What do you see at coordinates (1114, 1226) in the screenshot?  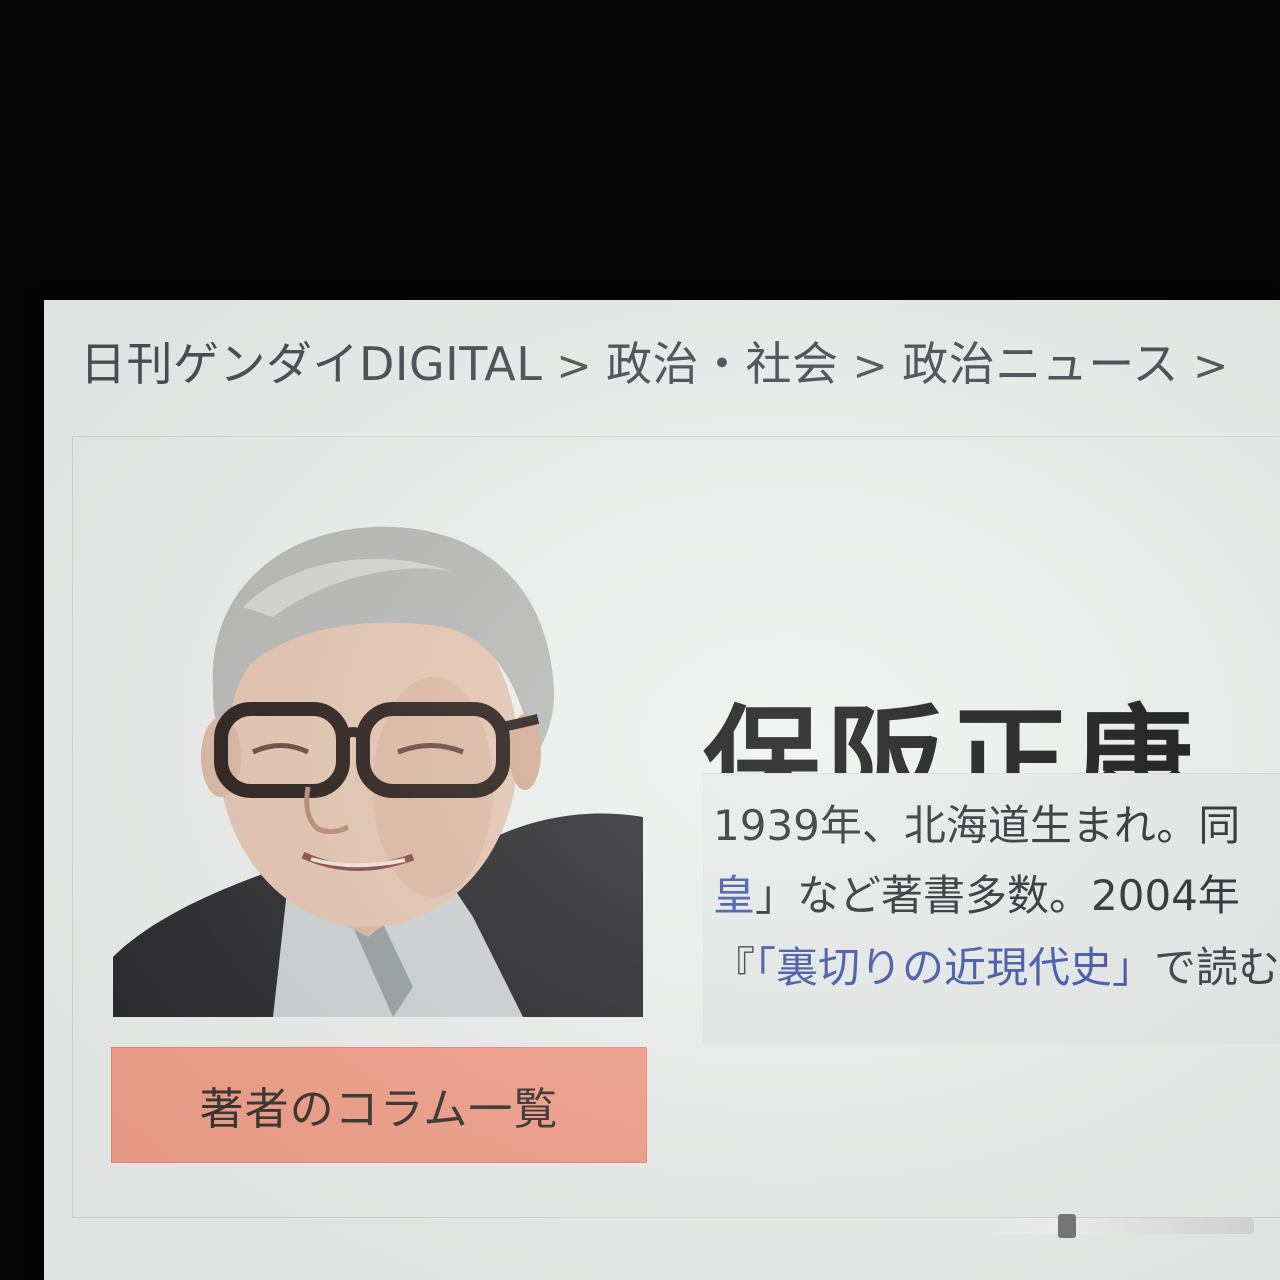 I see `horizontal-scrollbar` at bounding box center [1114, 1226].